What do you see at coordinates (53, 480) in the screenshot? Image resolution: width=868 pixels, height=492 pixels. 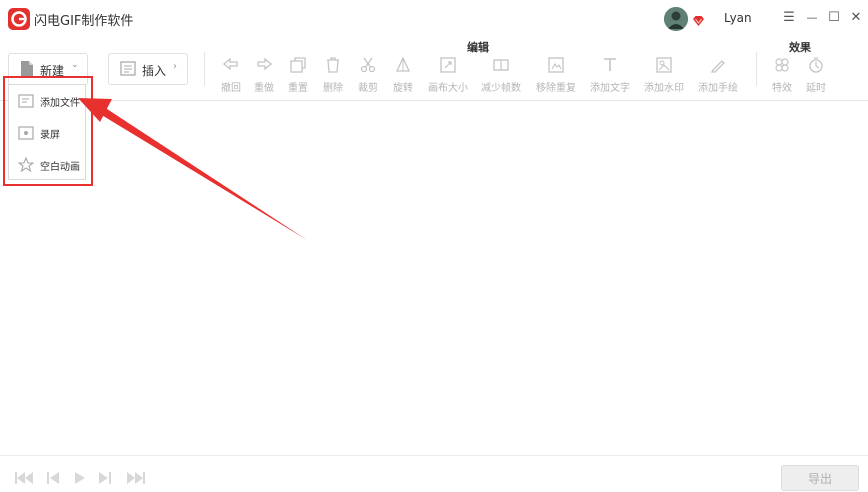 I see `previous-frame-icon` at bounding box center [53, 480].